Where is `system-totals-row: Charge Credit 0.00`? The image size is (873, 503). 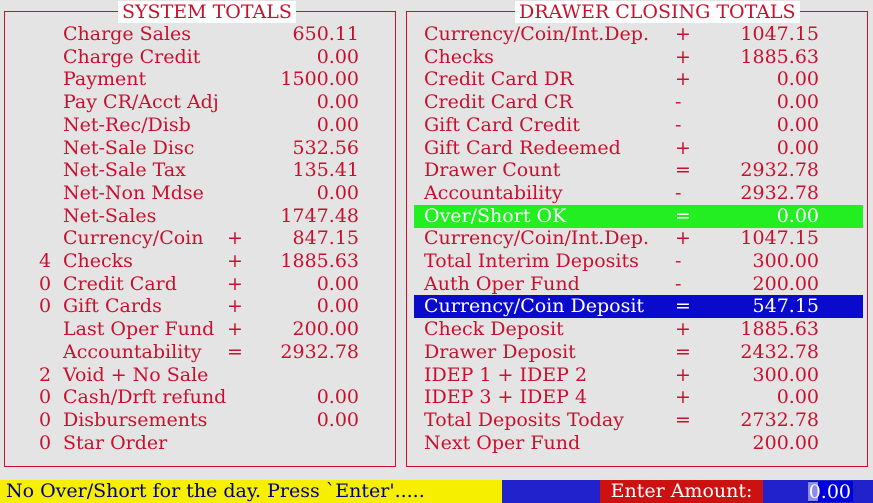 system-totals-row: Charge Credit 0.00 is located at coordinates (200, 57).